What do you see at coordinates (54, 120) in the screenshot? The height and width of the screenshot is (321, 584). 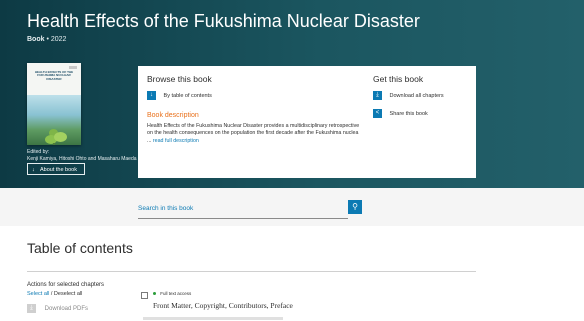 I see `cover-artwork` at bounding box center [54, 120].